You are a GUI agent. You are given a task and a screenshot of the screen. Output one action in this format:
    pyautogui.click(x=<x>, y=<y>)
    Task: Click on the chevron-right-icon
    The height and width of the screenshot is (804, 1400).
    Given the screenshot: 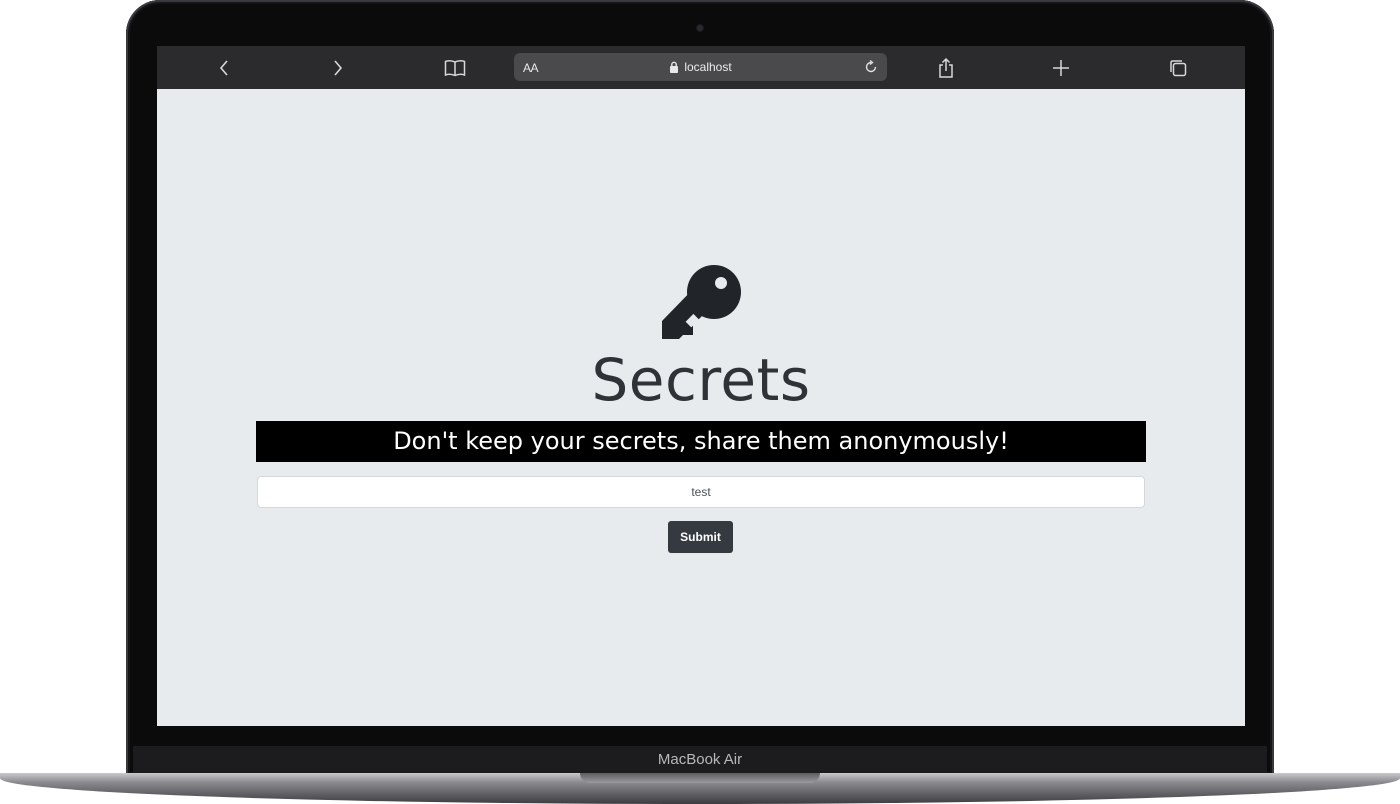 What is the action you would take?
    pyautogui.click(x=338, y=67)
    